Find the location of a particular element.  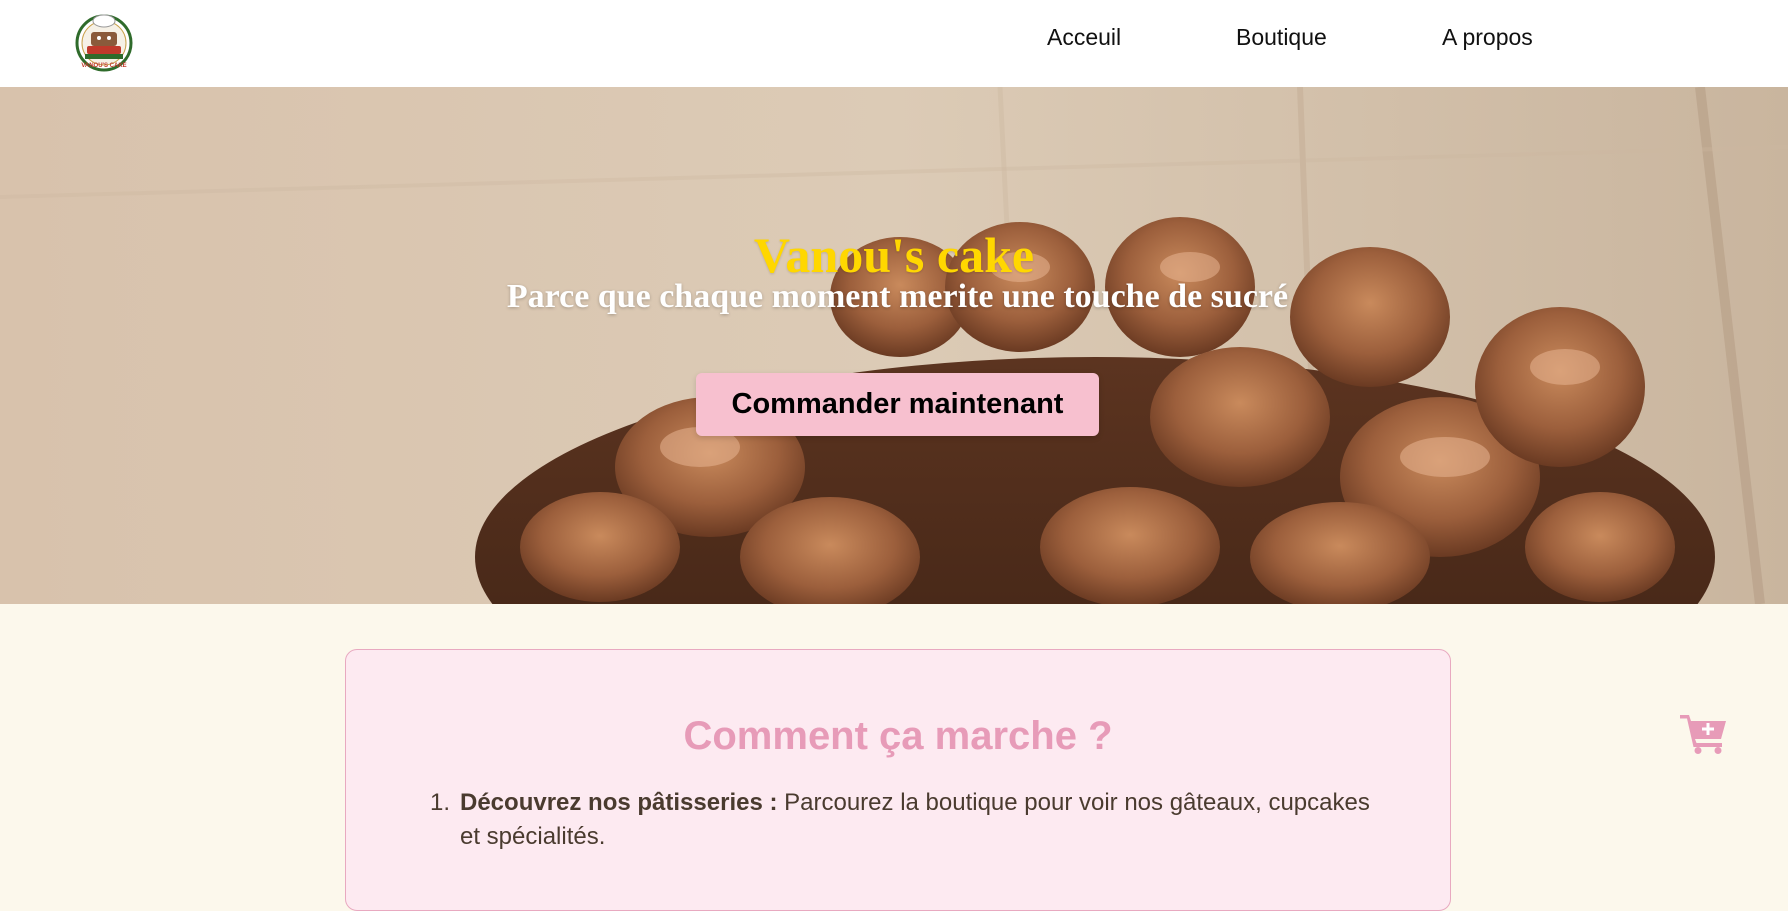

navbar: VANOU'S CAKE Acceuil Boutique A propos is located at coordinates (894, 43).